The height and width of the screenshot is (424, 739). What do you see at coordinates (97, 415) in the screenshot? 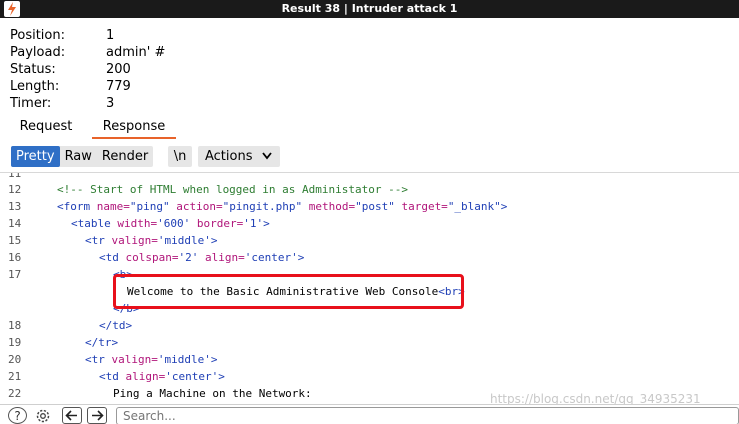
I see `arrow-right-icon` at bounding box center [97, 415].